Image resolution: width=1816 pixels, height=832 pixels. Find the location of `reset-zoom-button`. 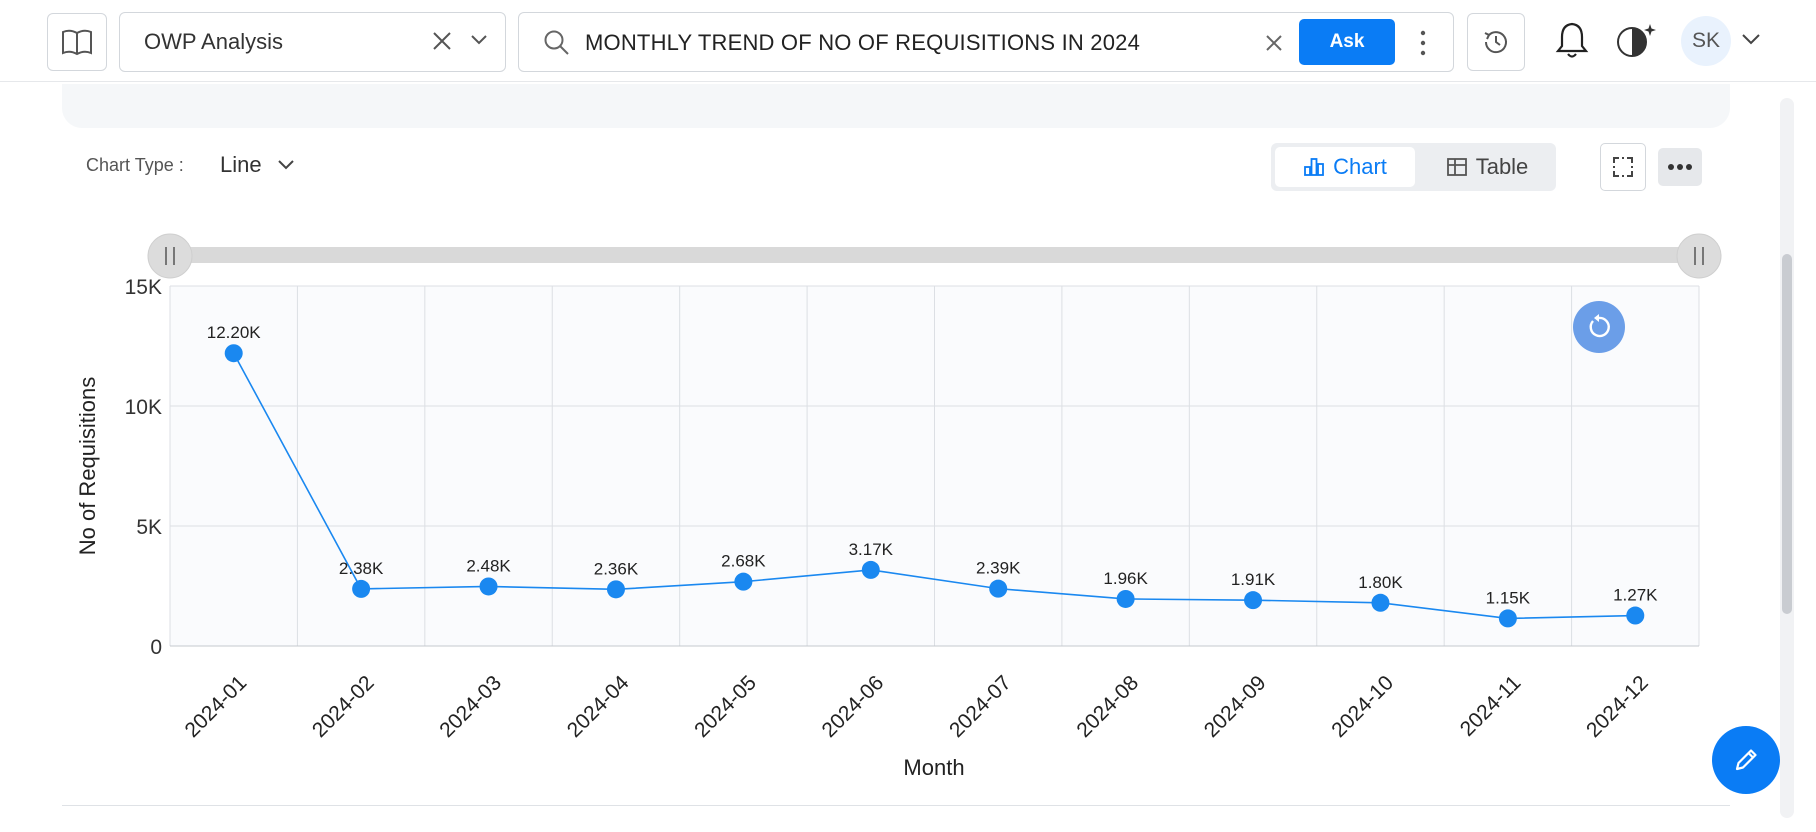

reset-zoom-button is located at coordinates (1599, 327).